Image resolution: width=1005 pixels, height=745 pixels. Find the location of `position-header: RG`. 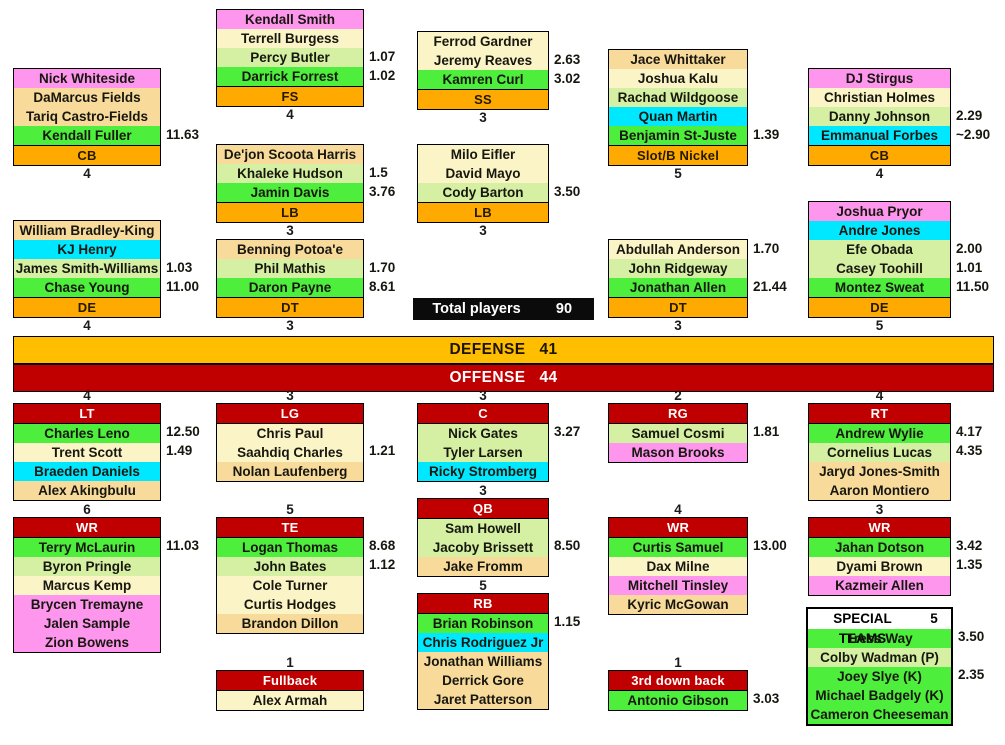

position-header: RG is located at coordinates (678, 414).